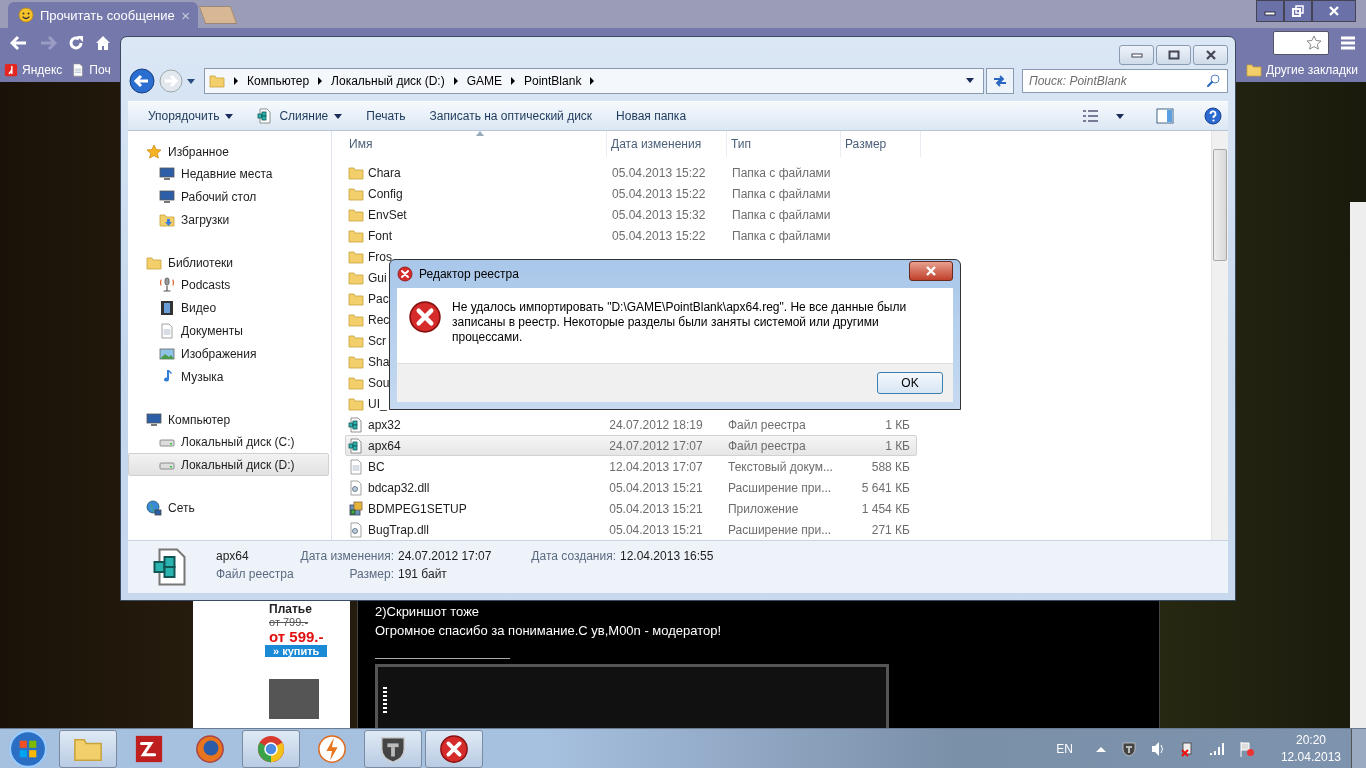 Image resolution: width=1366 pixels, height=768 pixels. Describe the element at coordinates (379, 382) in the screenshot. I see `file-name: Sou` at that location.